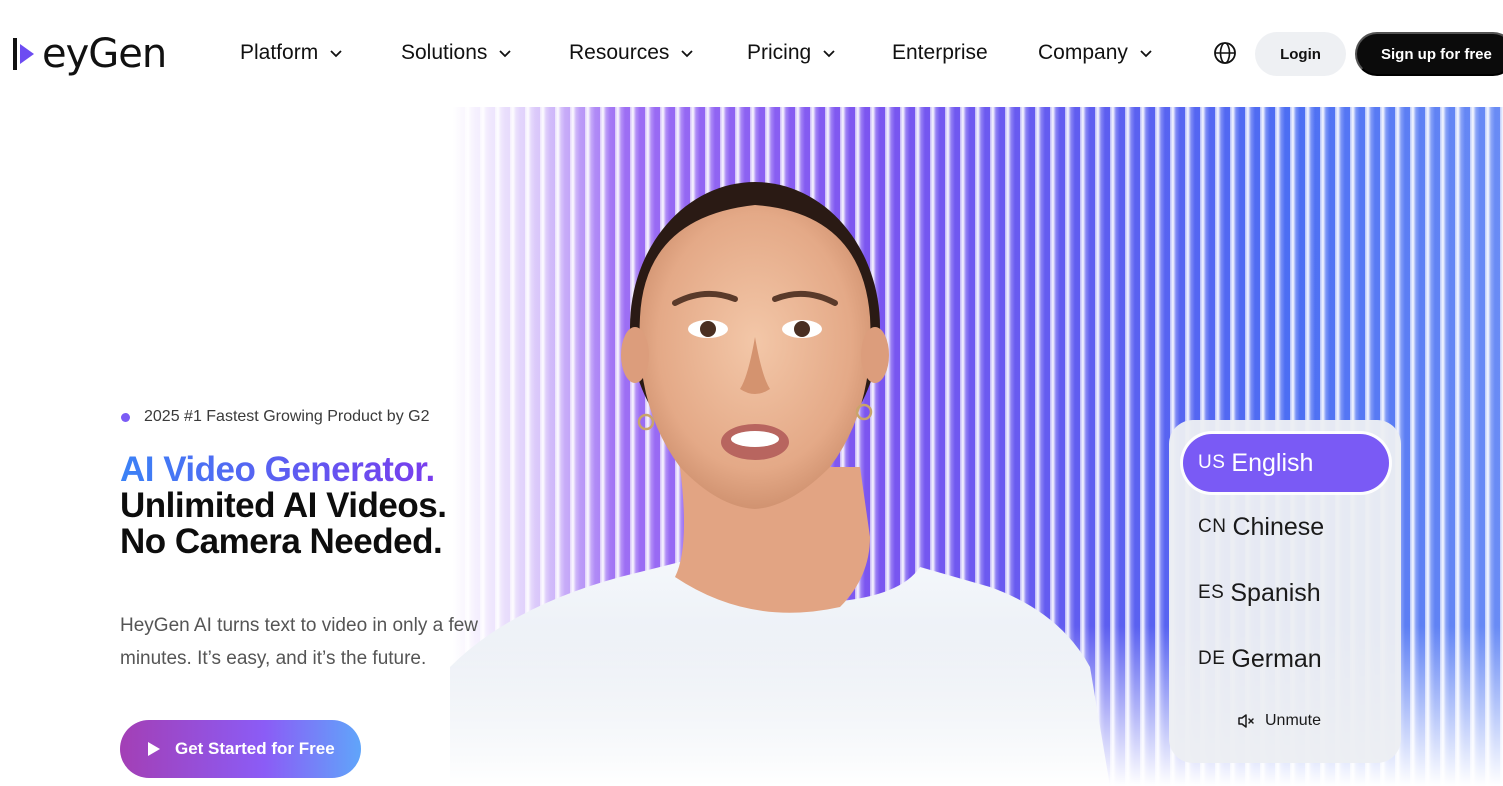 The width and height of the screenshot is (1503, 786). I want to click on globe-icon, so click(1225, 53).